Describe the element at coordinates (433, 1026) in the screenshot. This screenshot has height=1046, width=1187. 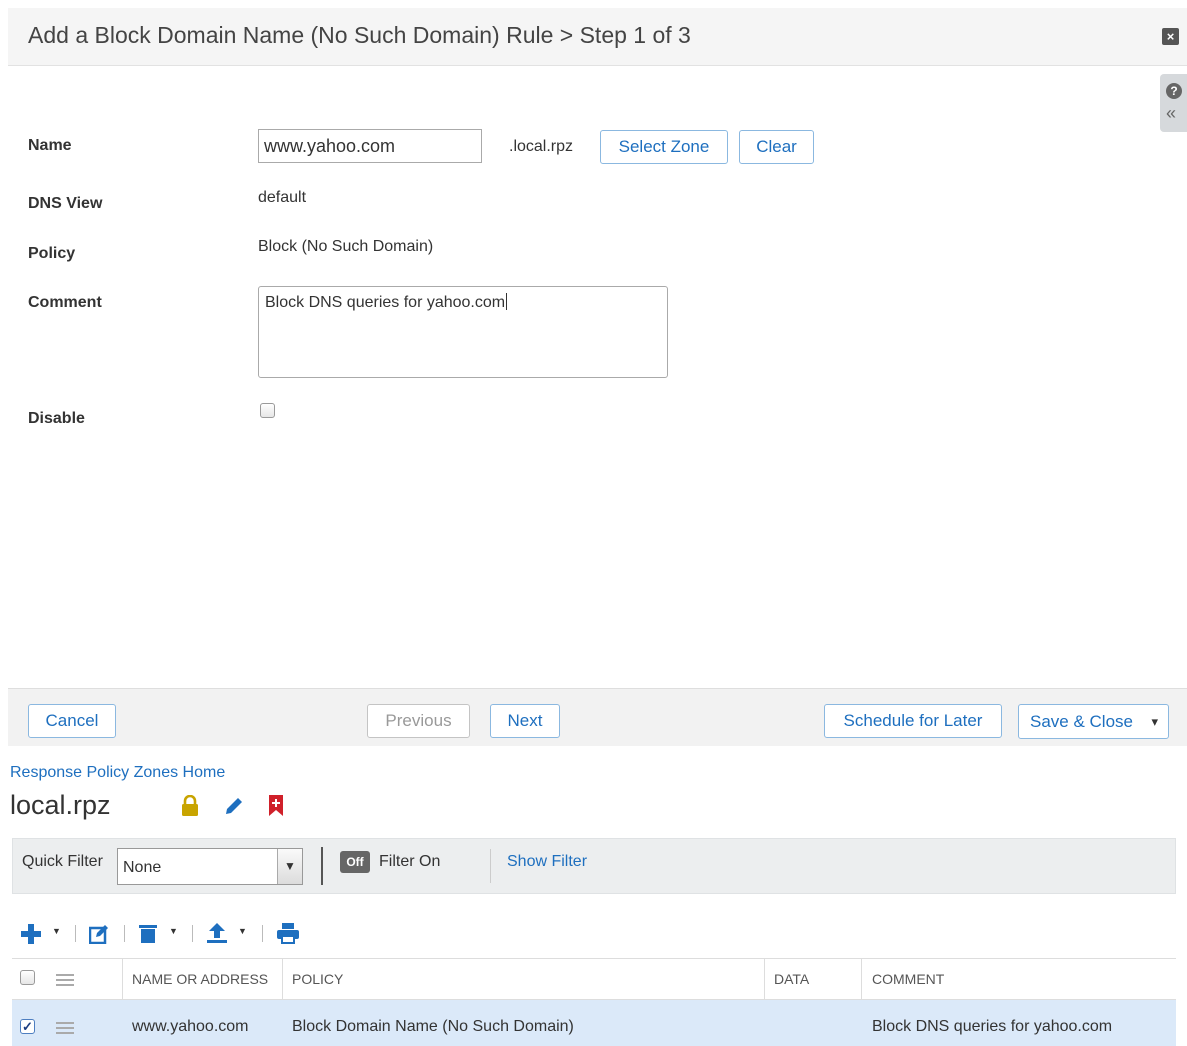
I see `cell-policy: Block Domain Name (No Such Domain)` at that location.